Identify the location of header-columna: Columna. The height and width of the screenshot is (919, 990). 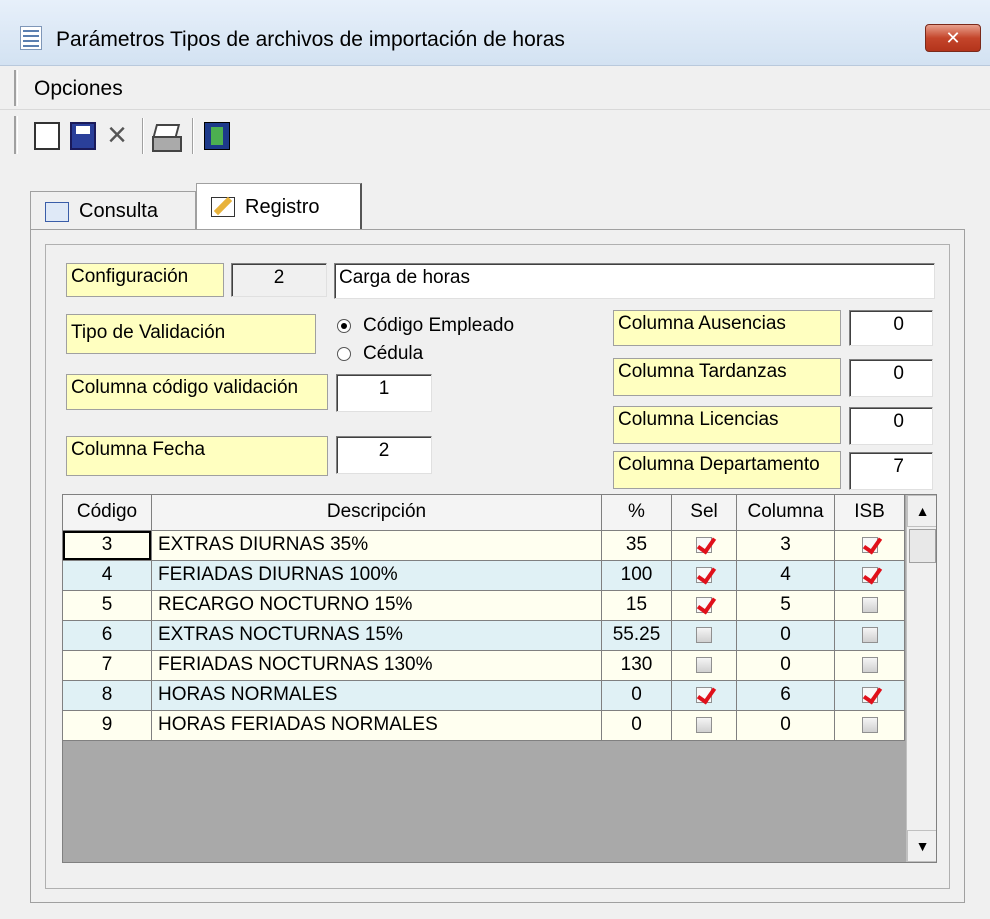
(786, 513).